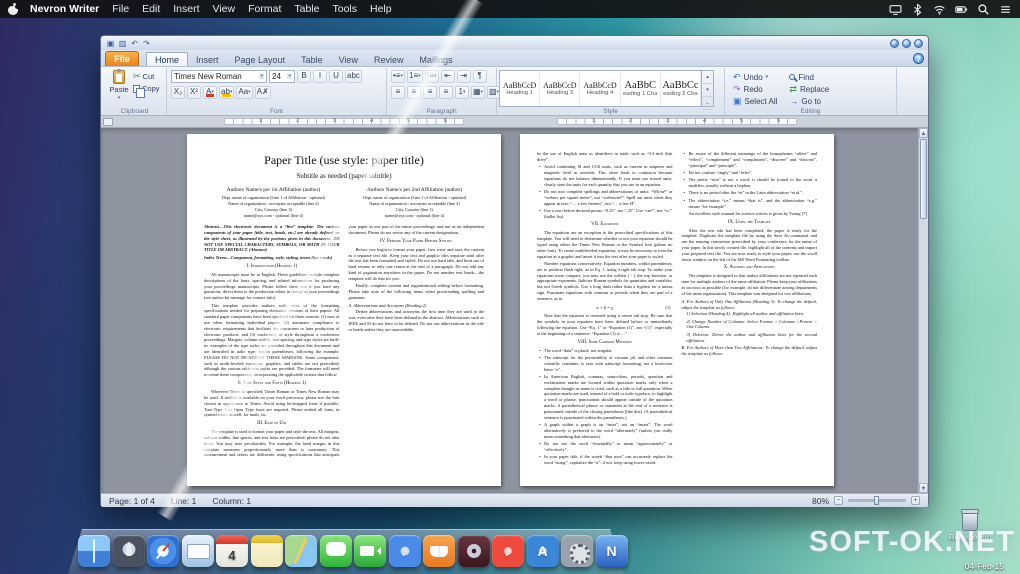  Describe the element at coordinates (264, 9) in the screenshot. I see `menu-item-format: Format` at that location.